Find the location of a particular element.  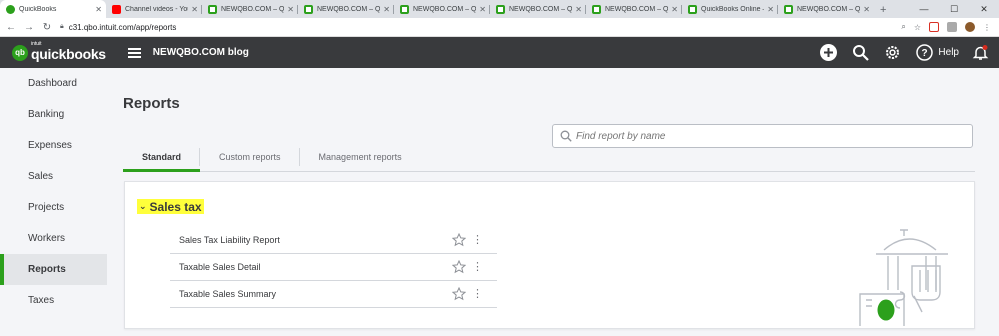

sidebar-item-projects: Projects is located at coordinates (53, 207).